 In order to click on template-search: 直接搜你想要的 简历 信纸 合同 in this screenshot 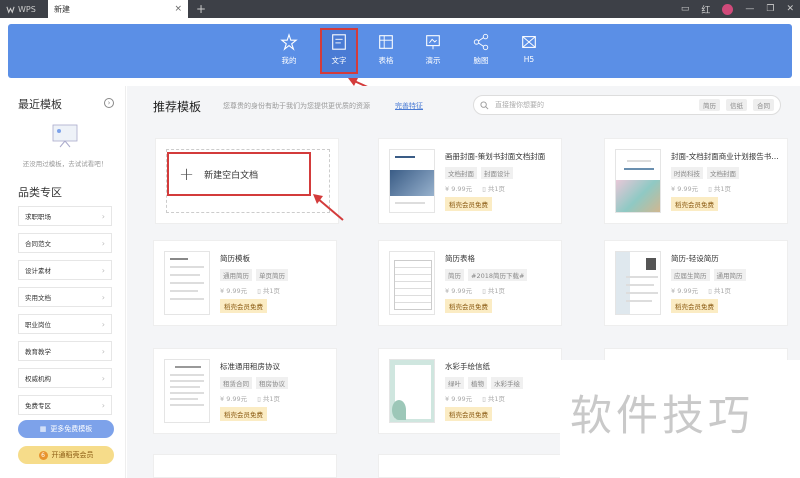, I will do `click(627, 105)`.